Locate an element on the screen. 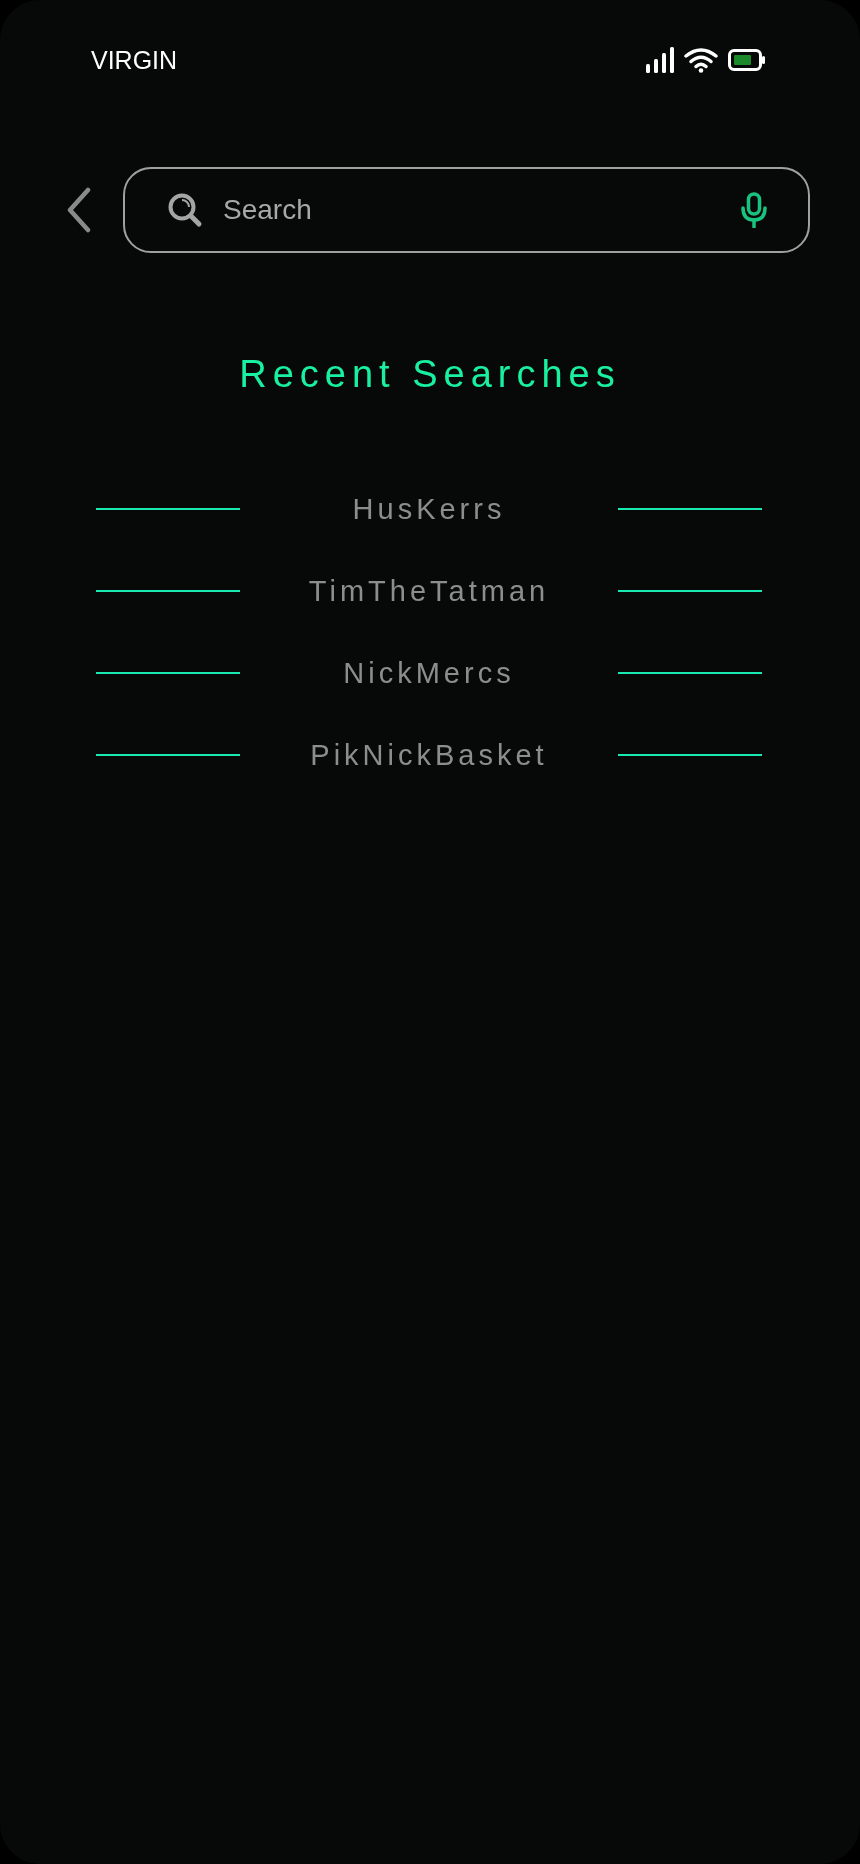 Image resolution: width=860 pixels, height=1864 pixels. recent-search-item: HusKerrs is located at coordinates (429, 509).